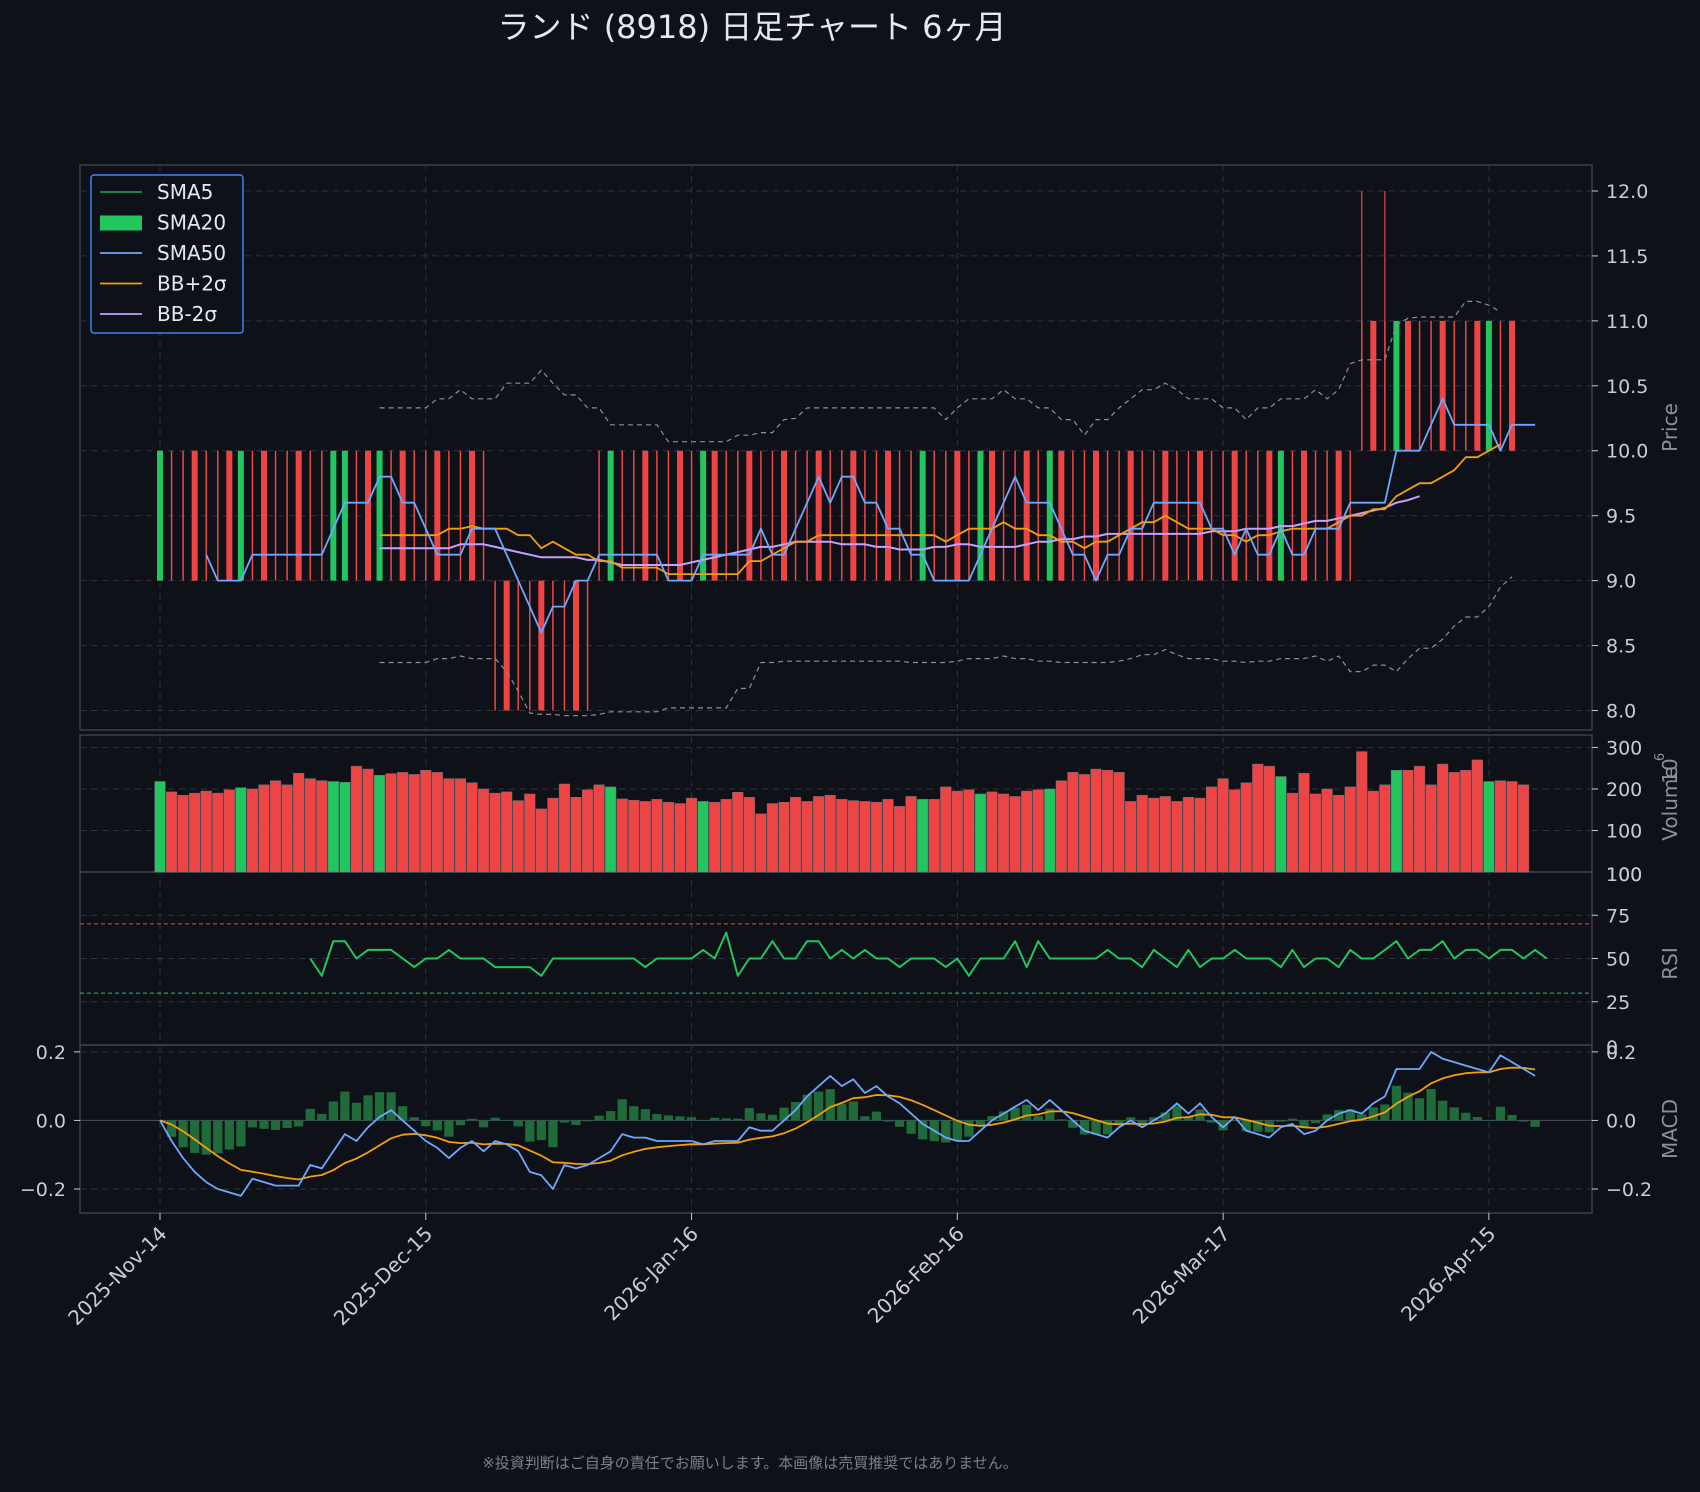  Describe the element at coordinates (1627, 322) in the screenshot. I see `price-tick-label: 11.0` at that location.